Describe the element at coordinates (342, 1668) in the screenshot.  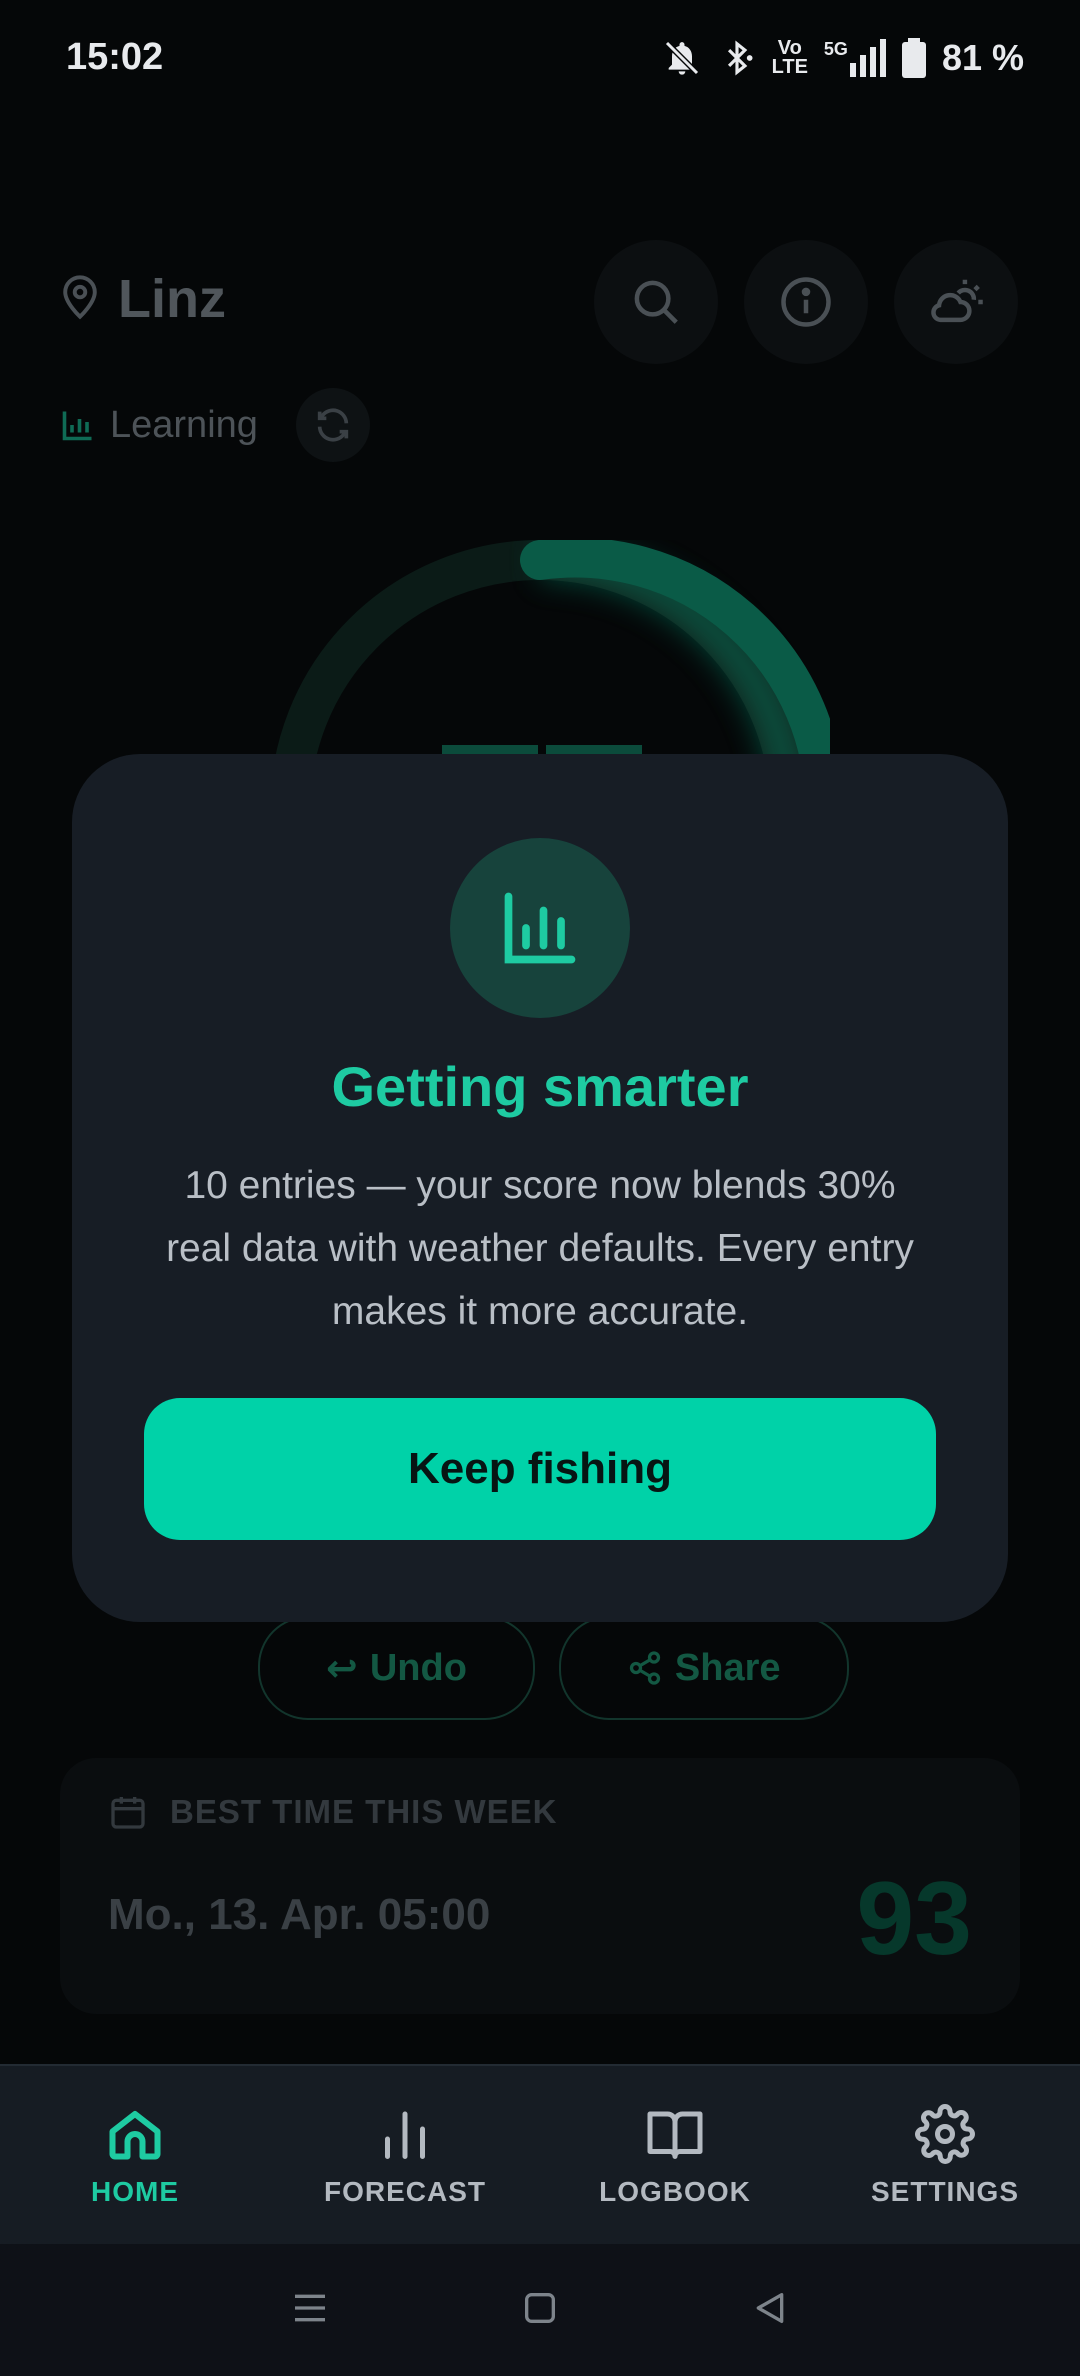
I see `undo-icon: ↩` at that location.